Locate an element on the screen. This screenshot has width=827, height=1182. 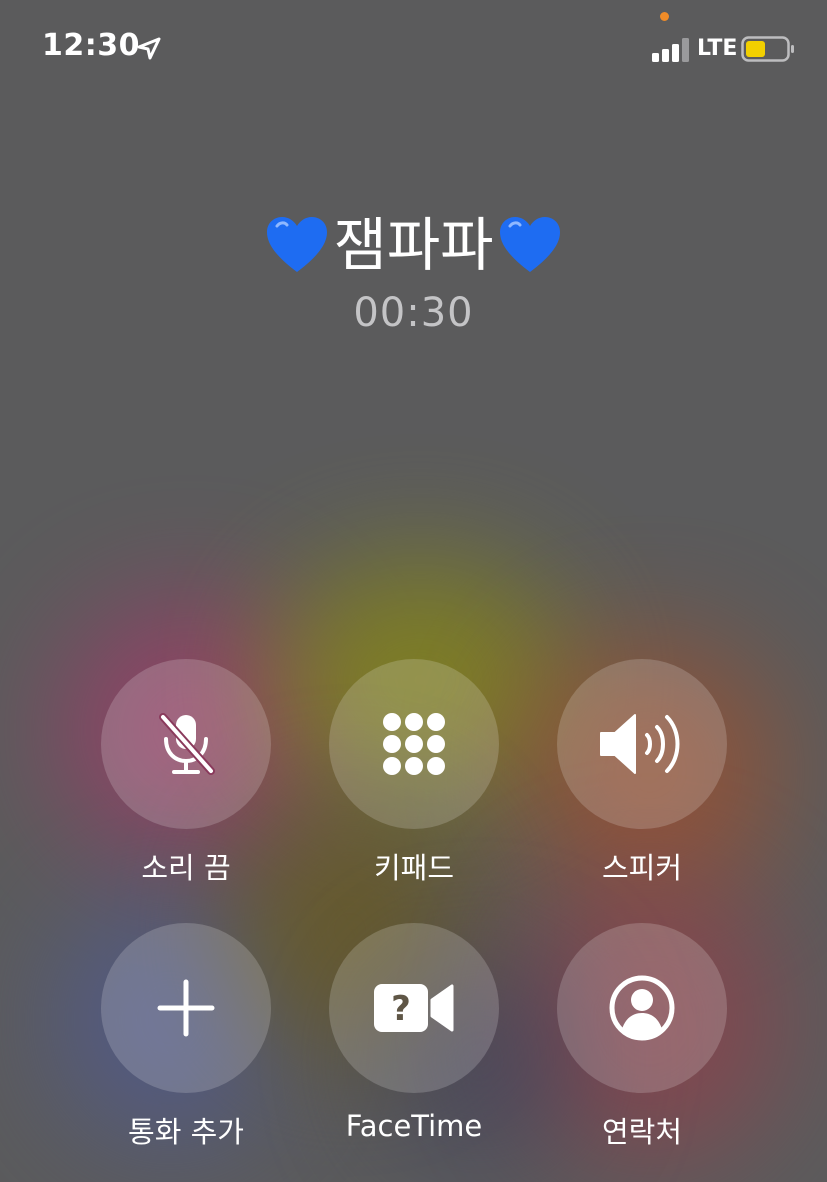
add-call-button: 통화 추가 is located at coordinates (186, 1037).